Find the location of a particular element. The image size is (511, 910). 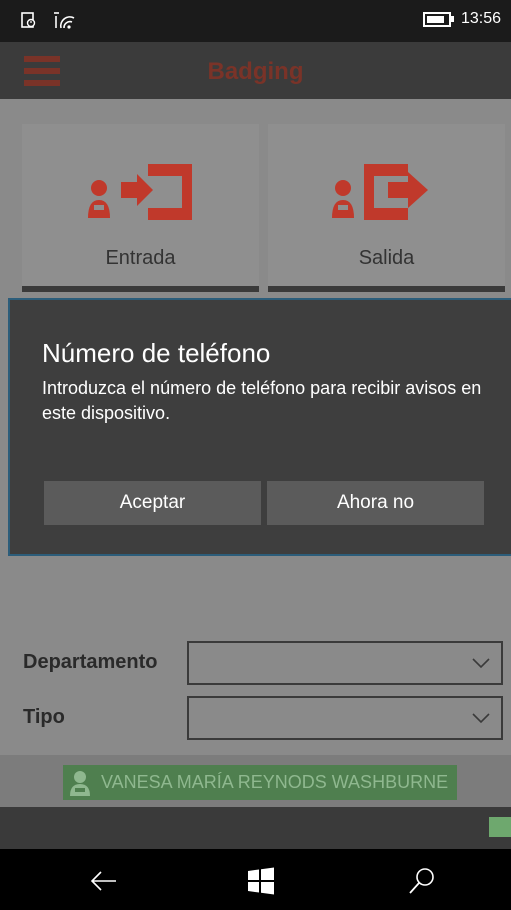

type-label: Tipo is located at coordinates (44, 717).